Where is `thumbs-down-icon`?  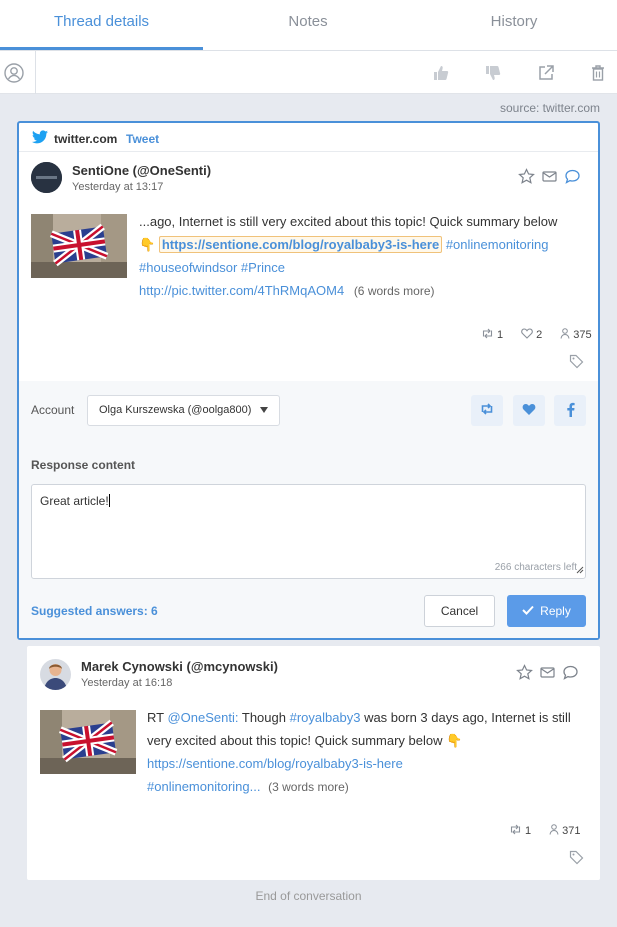 thumbs-down-icon is located at coordinates (493, 73).